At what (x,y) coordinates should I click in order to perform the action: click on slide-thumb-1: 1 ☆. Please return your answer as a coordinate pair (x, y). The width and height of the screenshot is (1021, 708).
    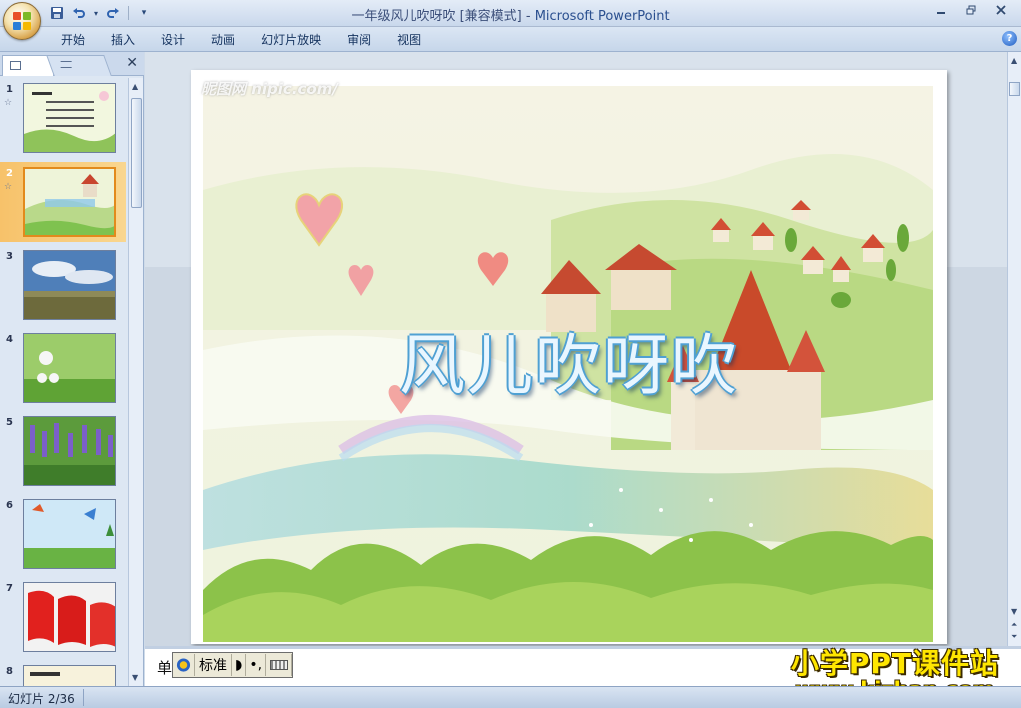
    Looking at the image, I should click on (63, 118).